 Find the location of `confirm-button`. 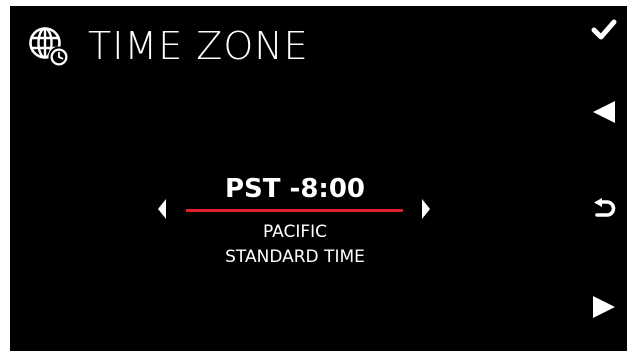

confirm-button is located at coordinates (604, 30).